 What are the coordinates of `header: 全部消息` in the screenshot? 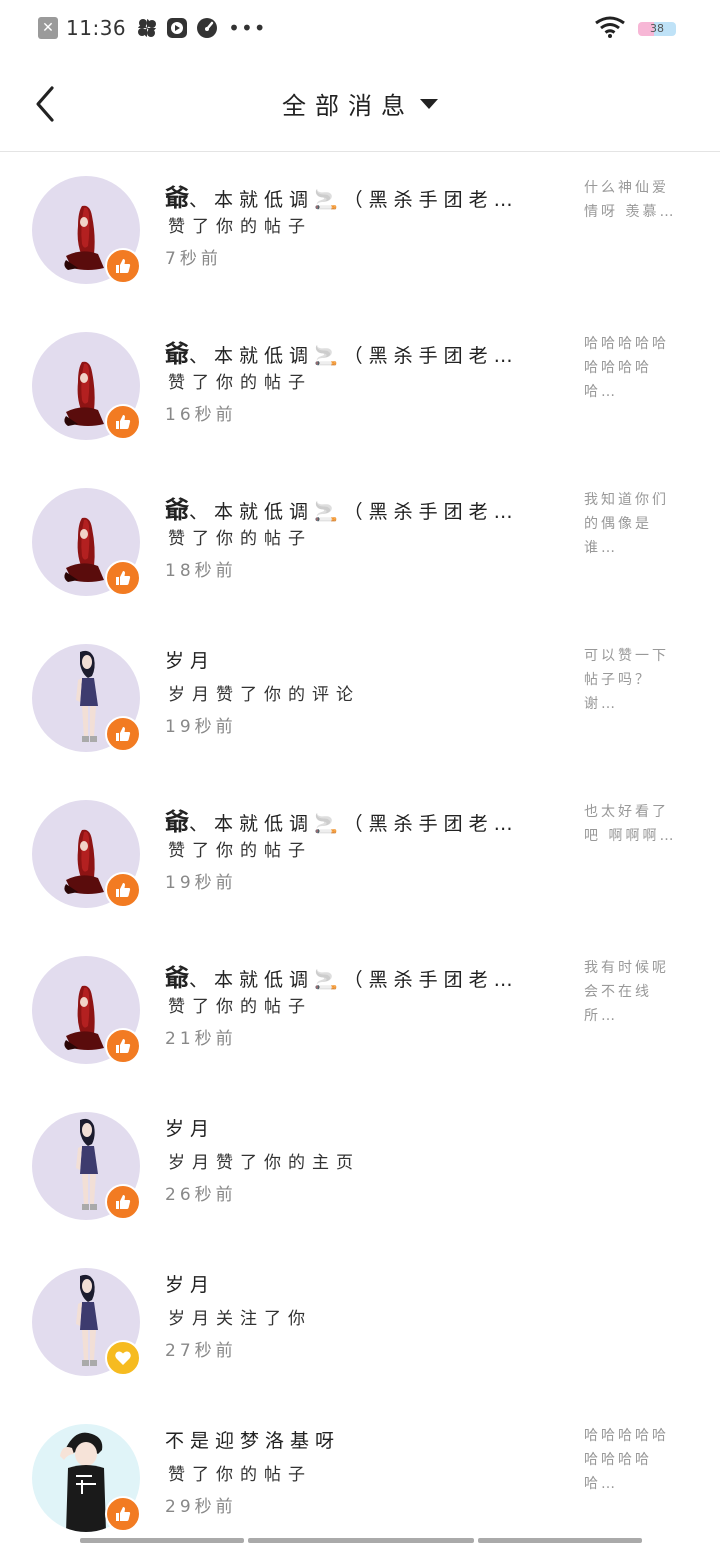 It's located at (360, 104).